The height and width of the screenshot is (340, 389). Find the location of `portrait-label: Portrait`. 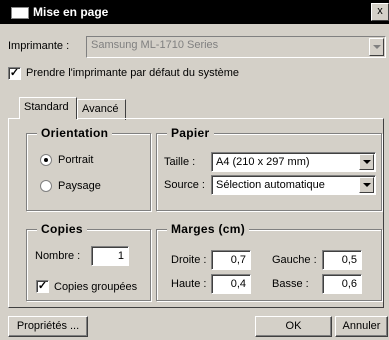

portrait-label: Portrait is located at coordinates (76, 160).